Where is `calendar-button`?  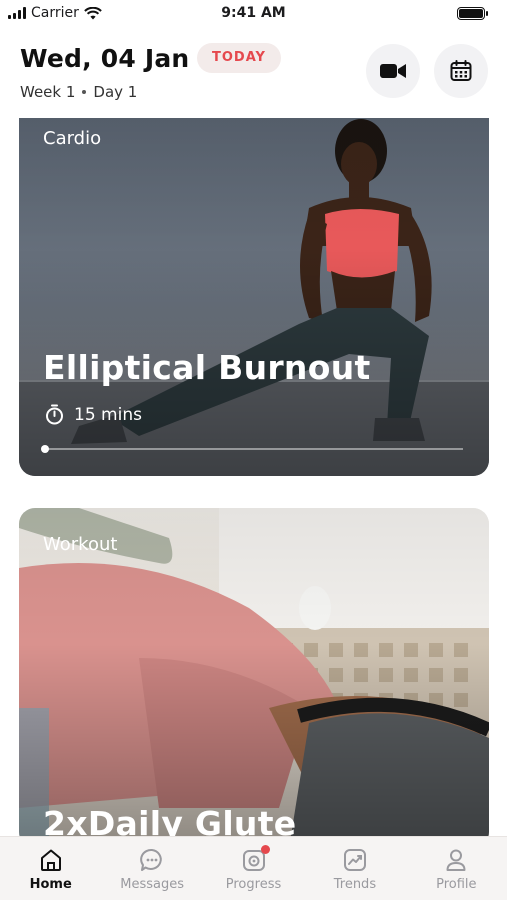
calendar-button is located at coordinates (461, 71).